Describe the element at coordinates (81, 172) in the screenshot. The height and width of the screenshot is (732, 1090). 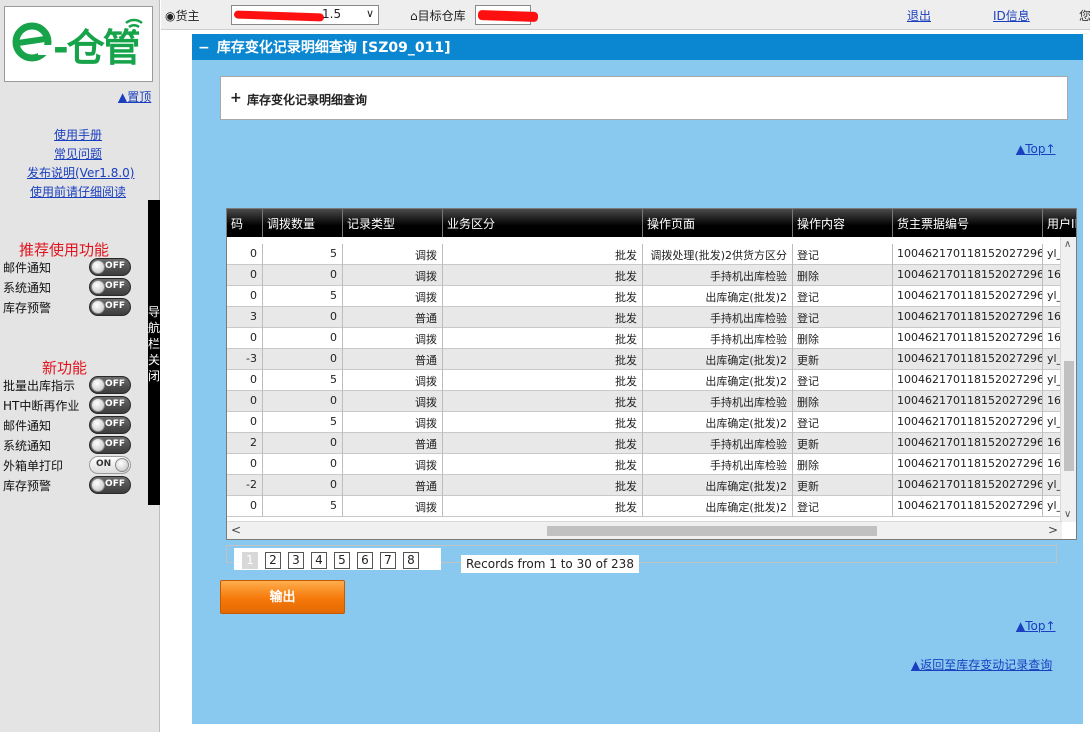
I see `release-notes-link: 发布说明(Ver1.8.0)` at that location.